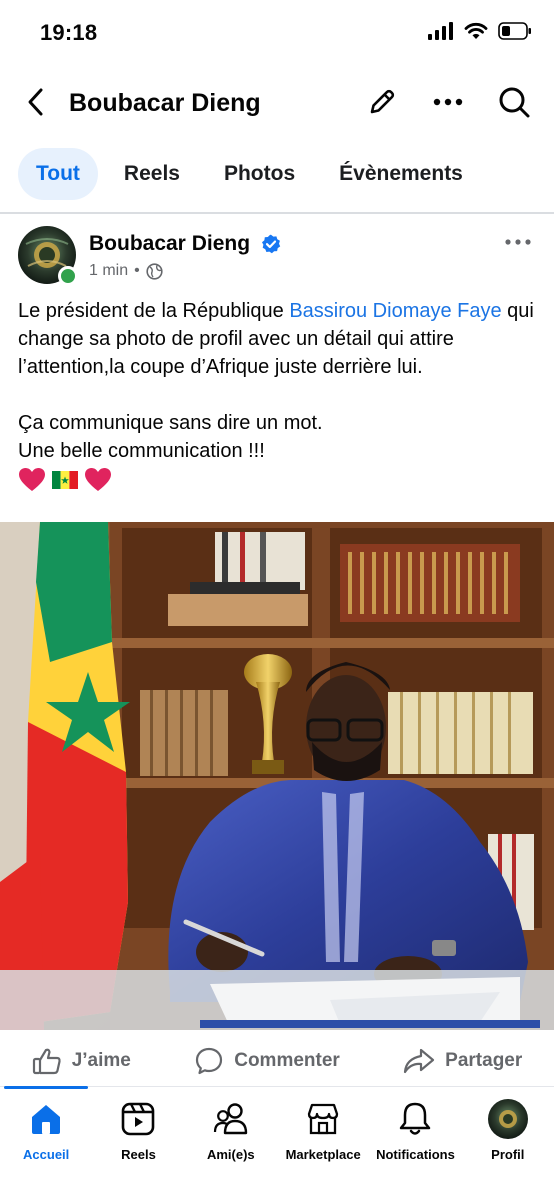 The image size is (554, 1200). Describe the element at coordinates (514, 31) in the screenshot. I see `battery-icon` at that location.